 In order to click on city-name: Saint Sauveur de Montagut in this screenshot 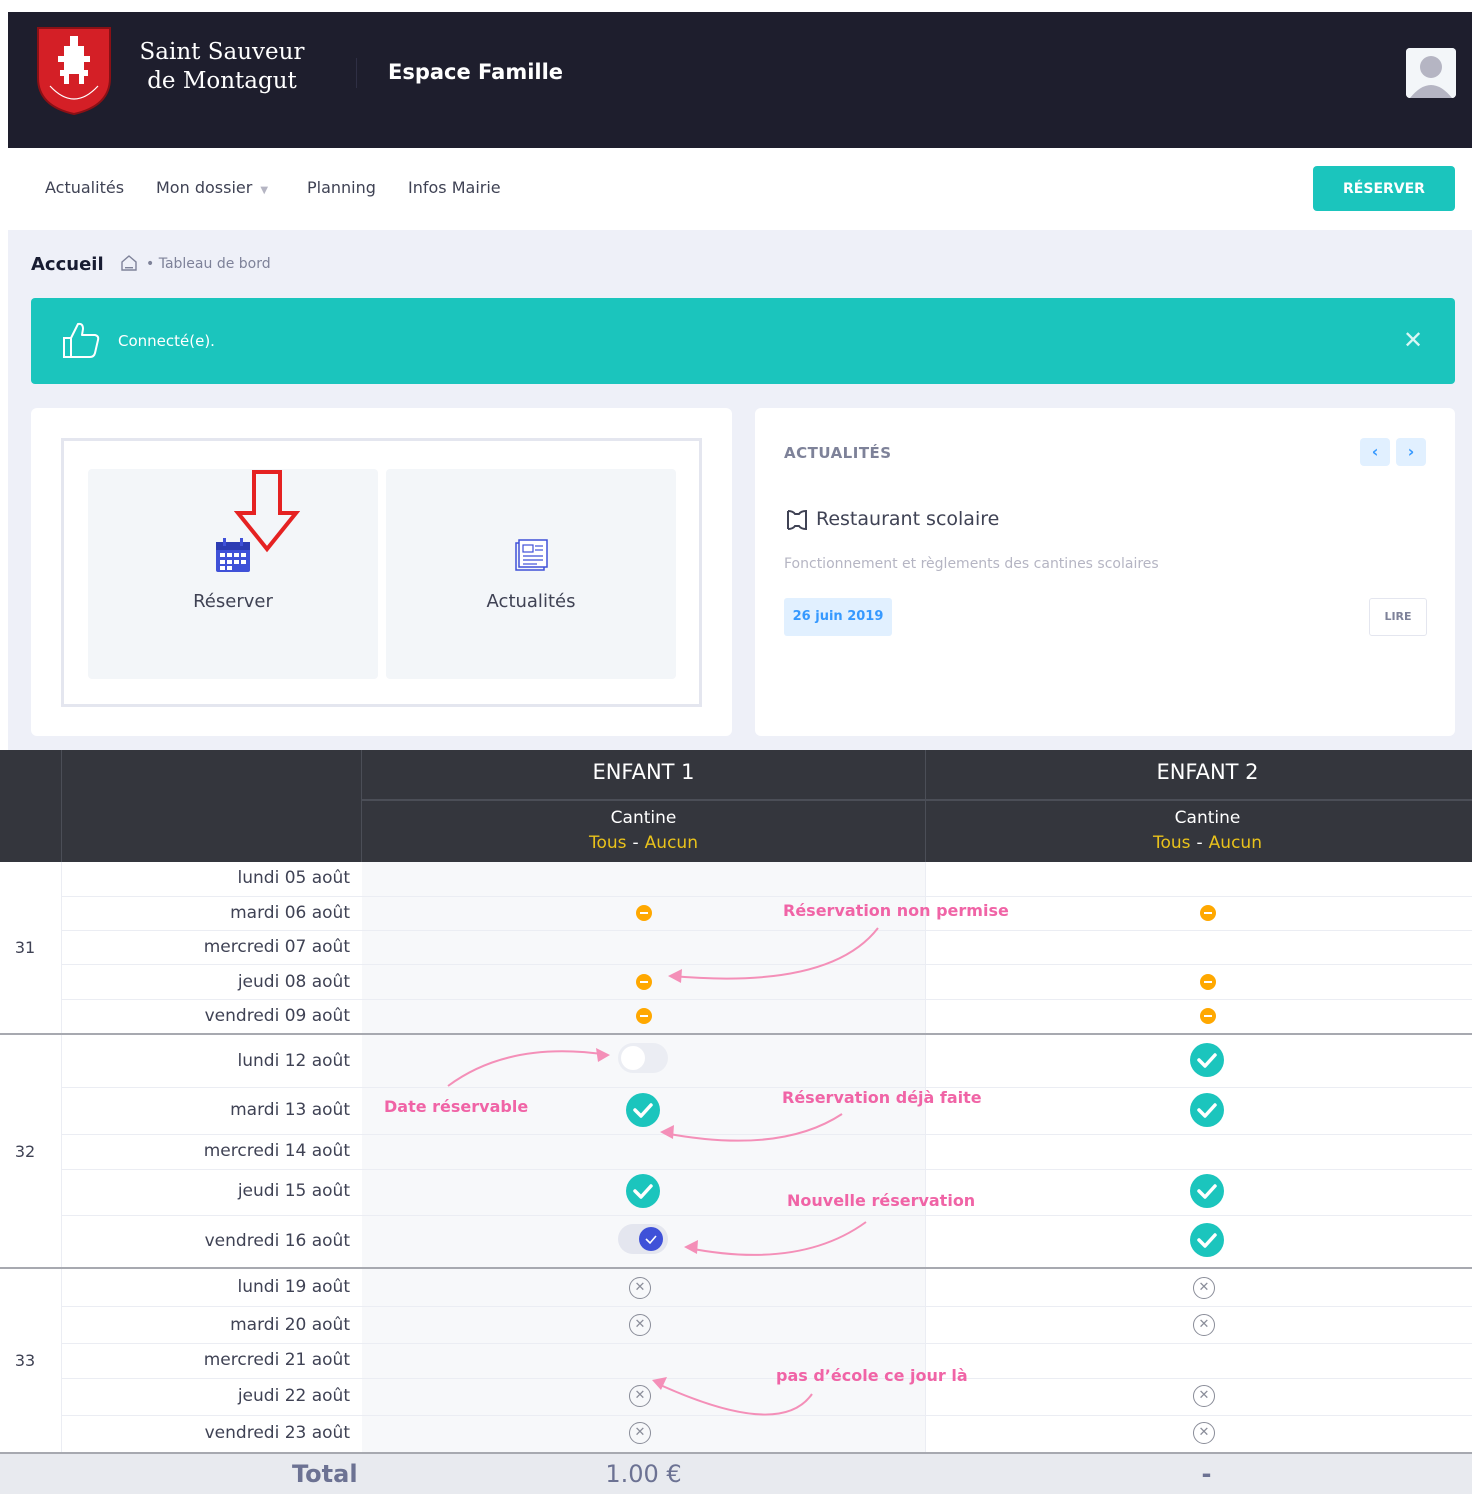, I will do `click(222, 67)`.